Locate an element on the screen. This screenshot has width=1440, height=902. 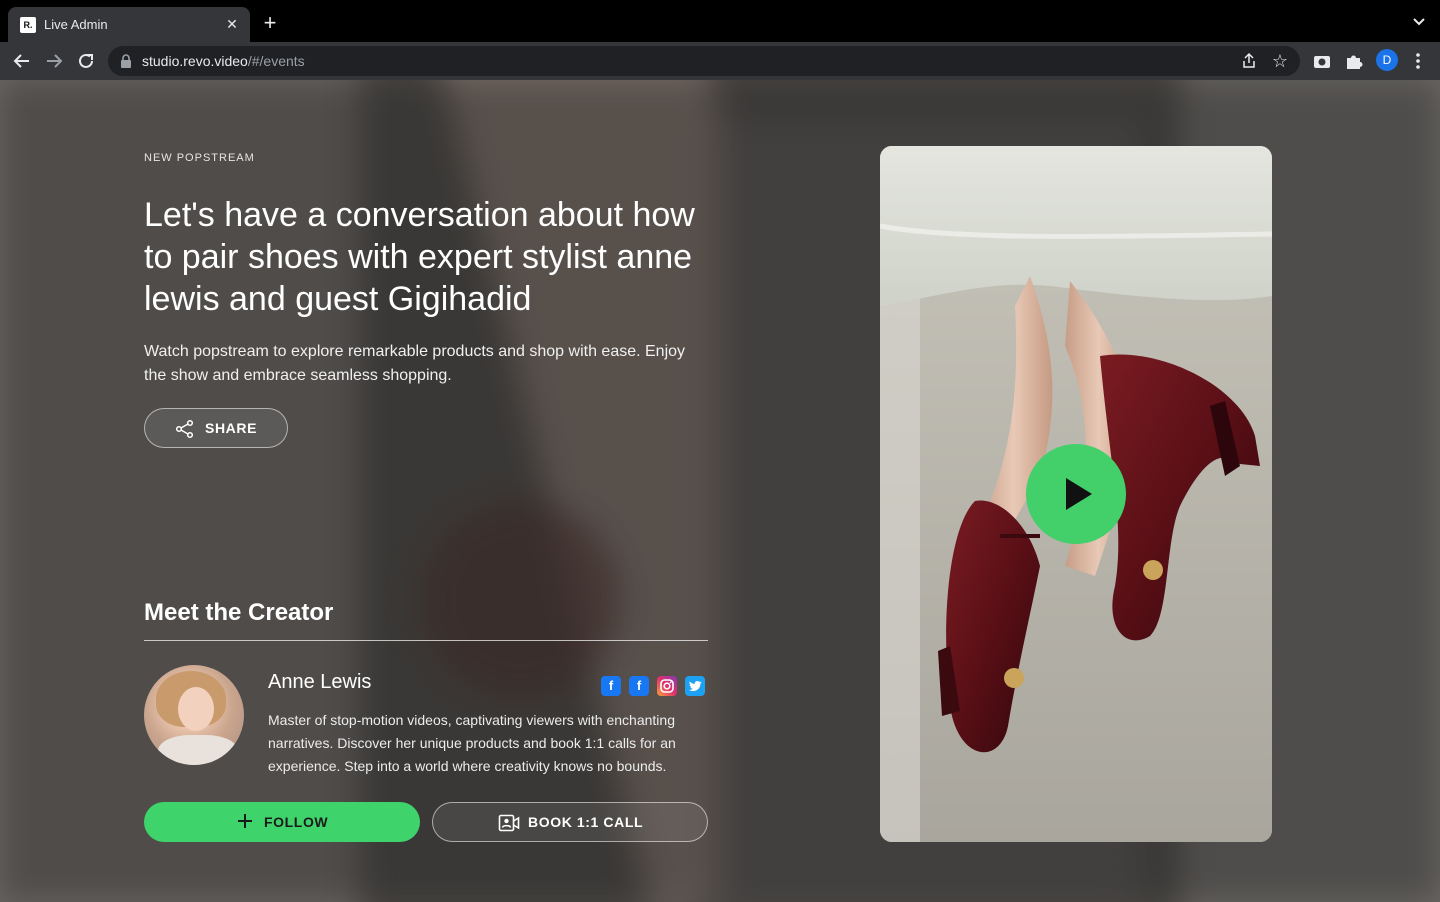
plus-icon is located at coordinates (245, 821).